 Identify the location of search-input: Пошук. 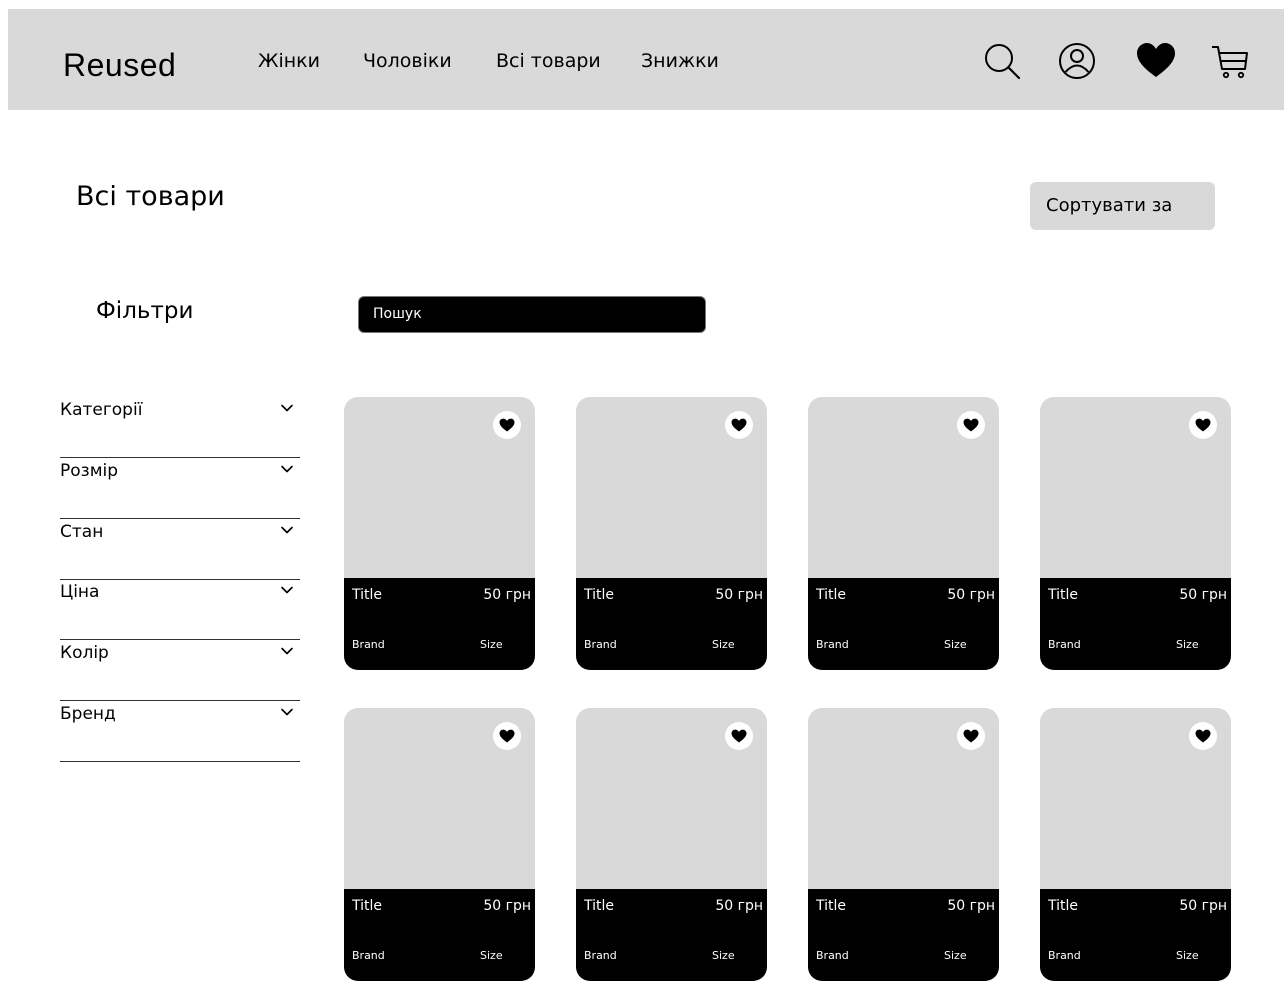
(532, 314).